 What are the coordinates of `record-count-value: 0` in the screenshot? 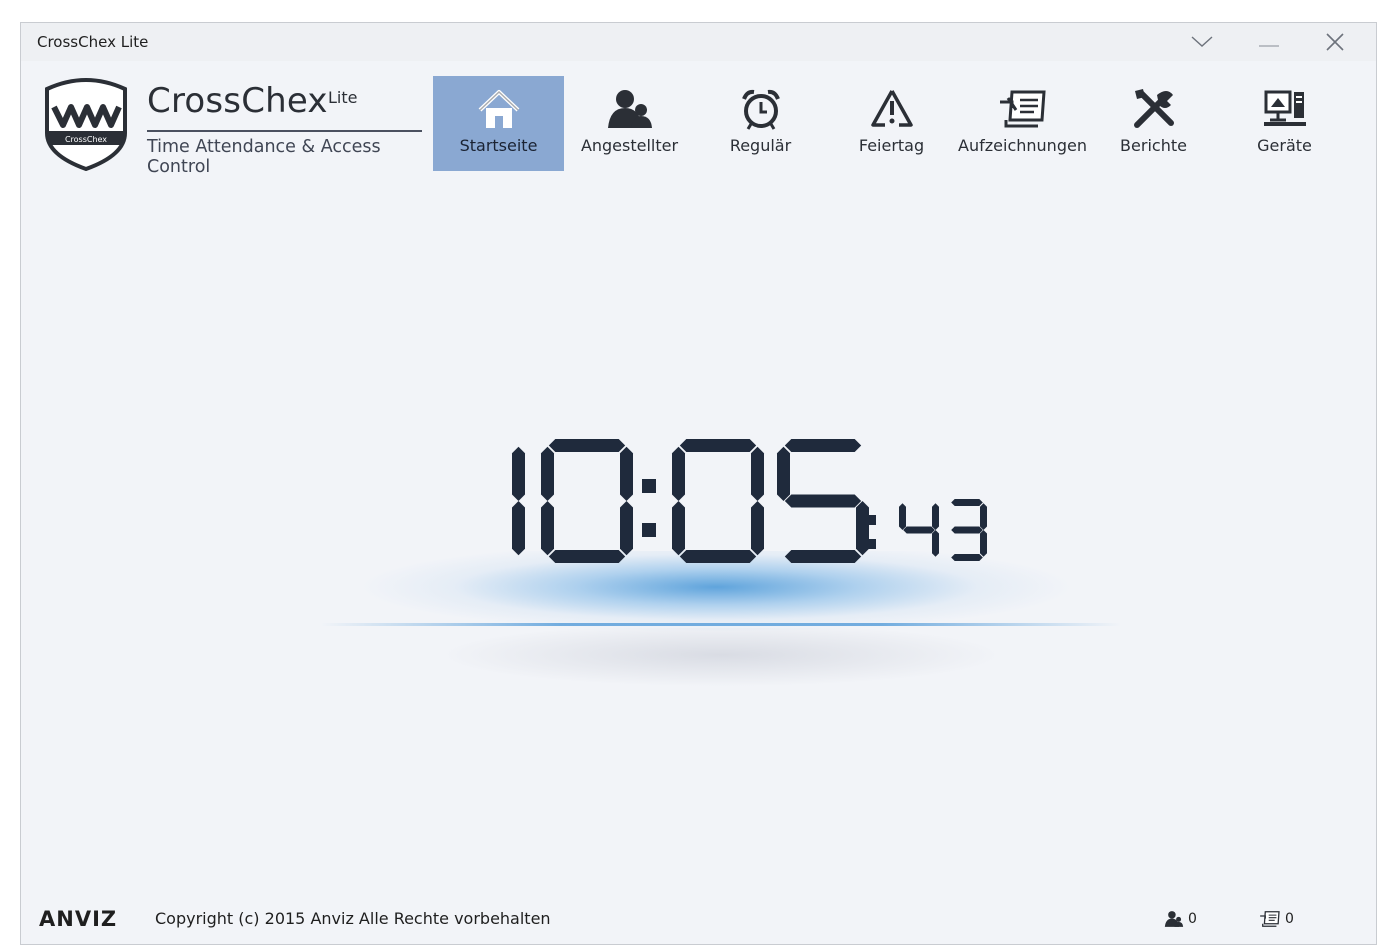 It's located at (1289, 919).